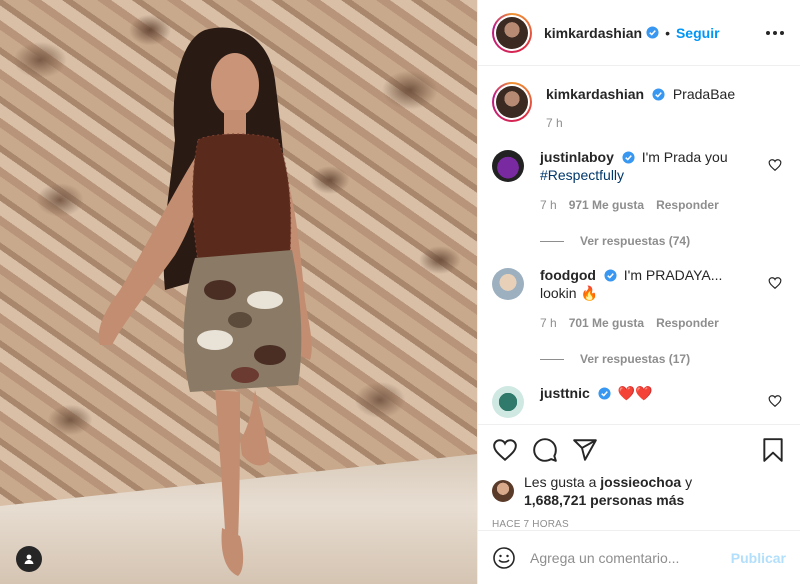 This screenshot has height=584, width=800. Describe the element at coordinates (758, 558) in the screenshot. I see `publish-button: Publicar` at that location.